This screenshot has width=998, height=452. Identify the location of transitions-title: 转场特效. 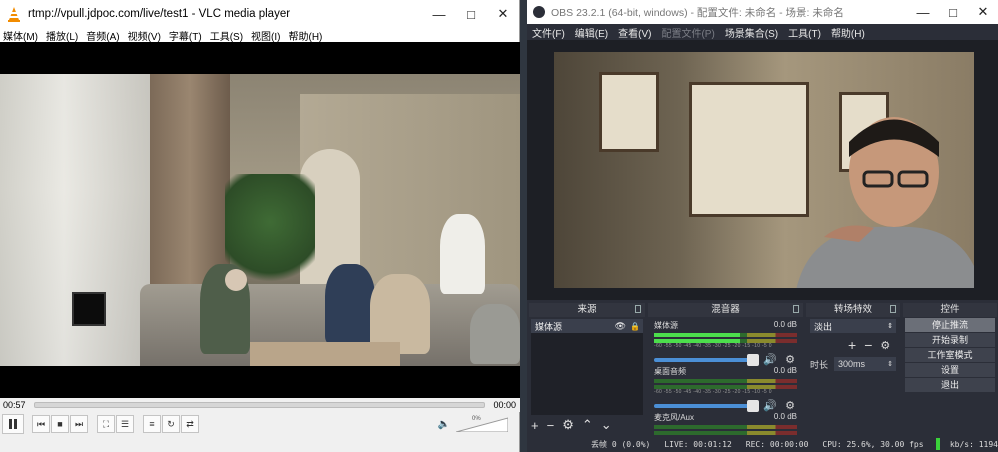
(852, 309).